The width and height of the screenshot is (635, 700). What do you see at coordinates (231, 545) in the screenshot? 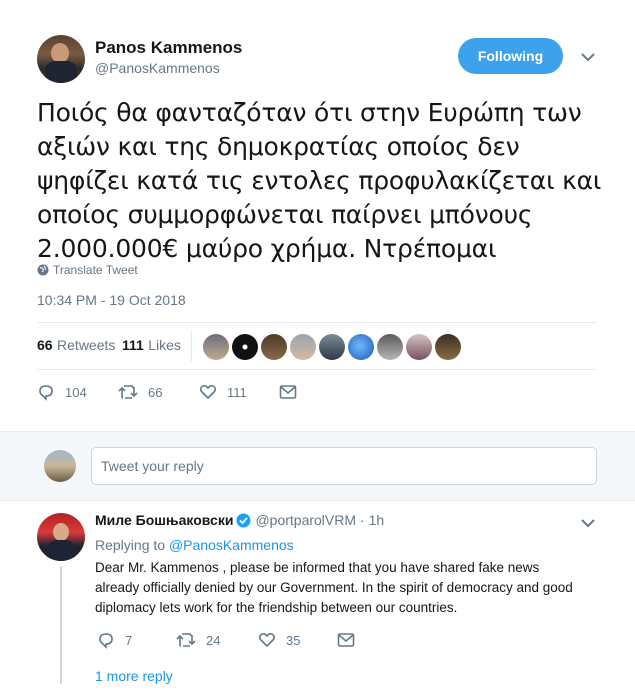
I see `replying-to-handle: @PanosKammenos` at bounding box center [231, 545].